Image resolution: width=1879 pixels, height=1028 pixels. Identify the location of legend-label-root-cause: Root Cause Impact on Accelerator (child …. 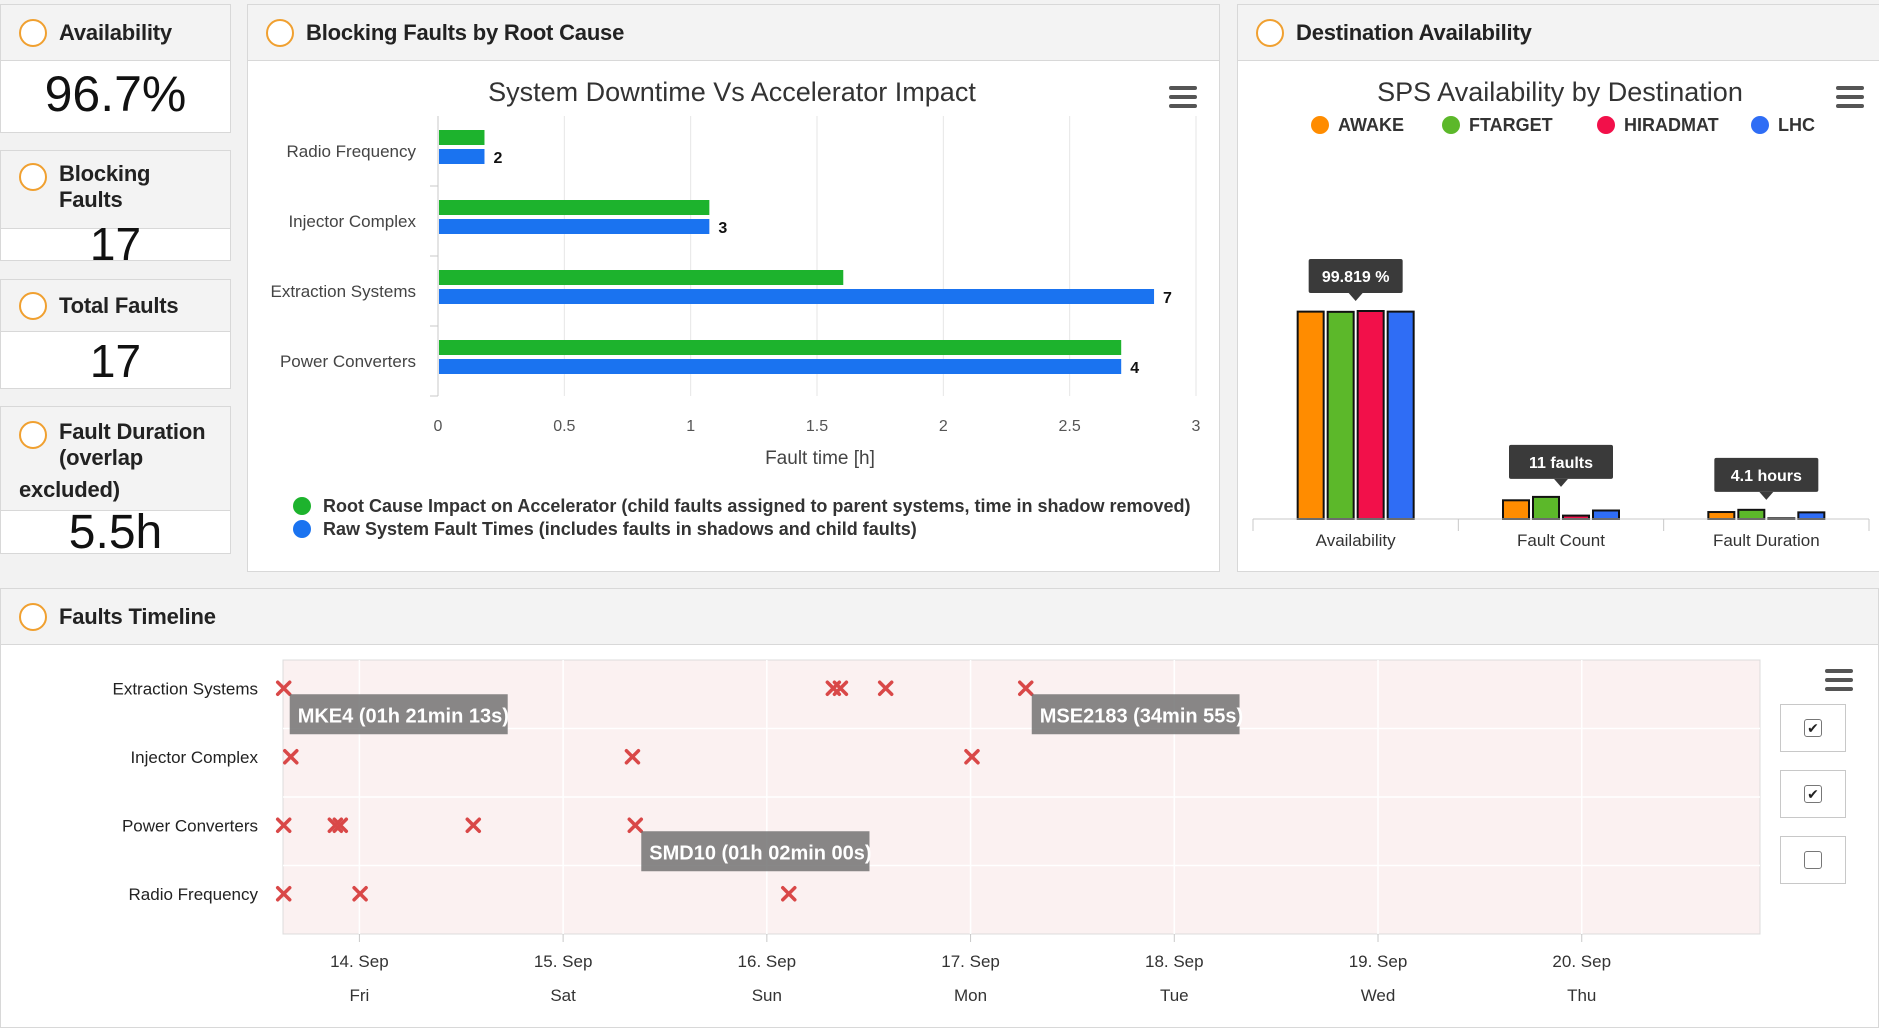
(757, 506).